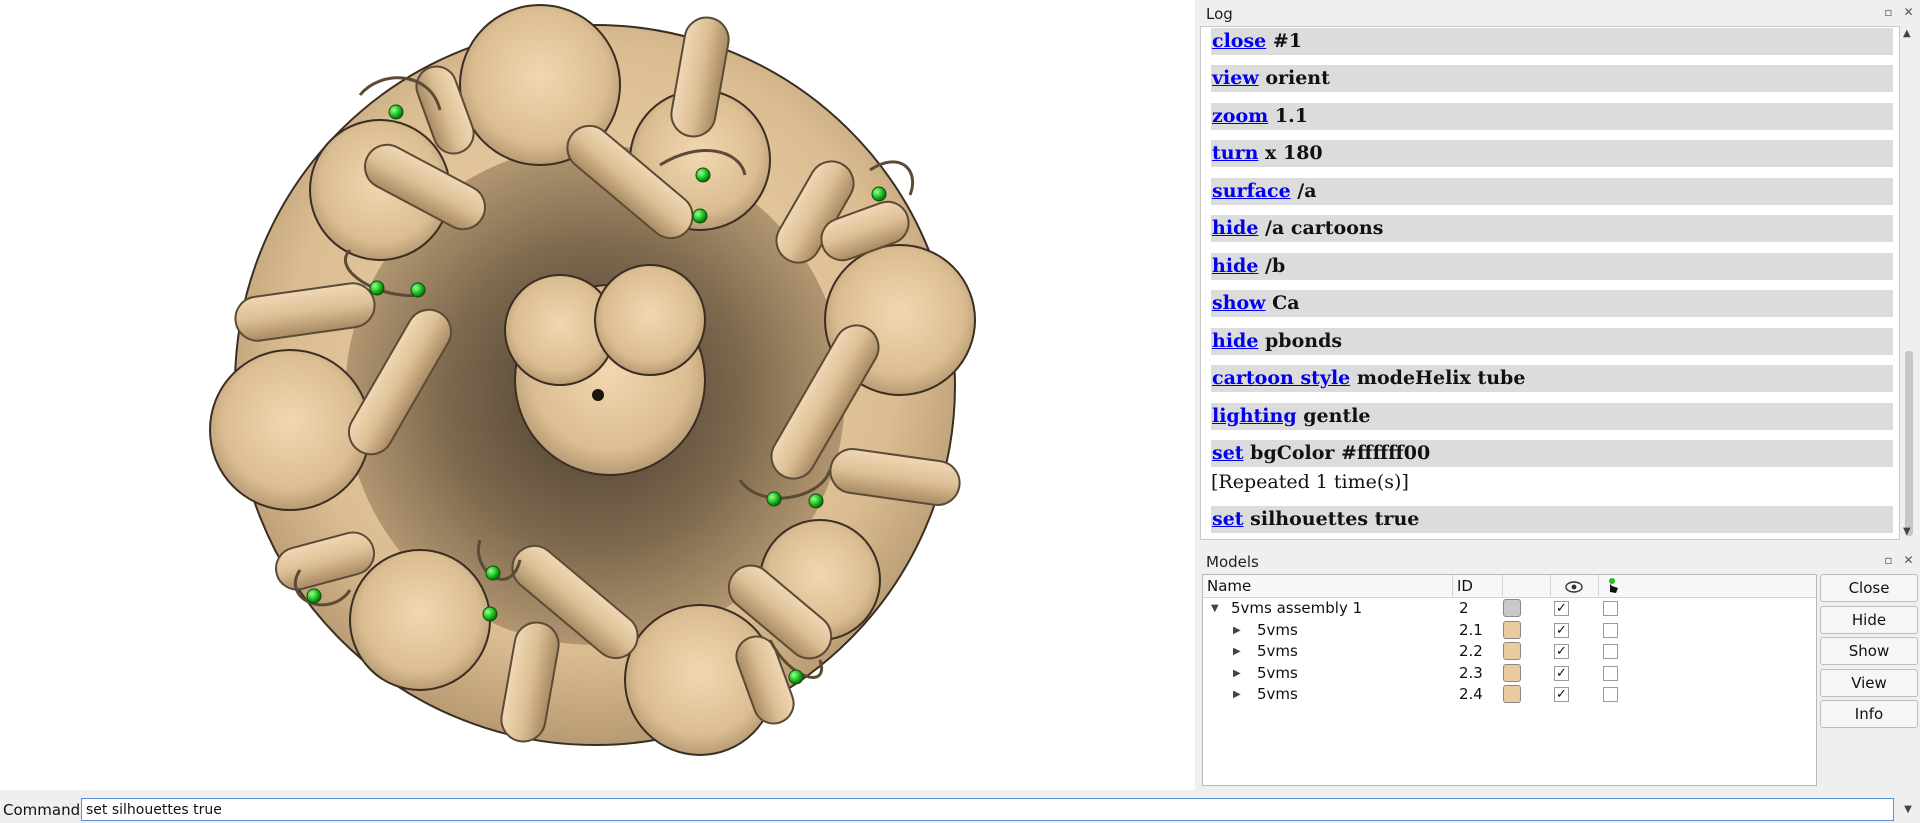  What do you see at coordinates (1331, 518) in the screenshot?
I see `command-args: silhouettes true` at bounding box center [1331, 518].